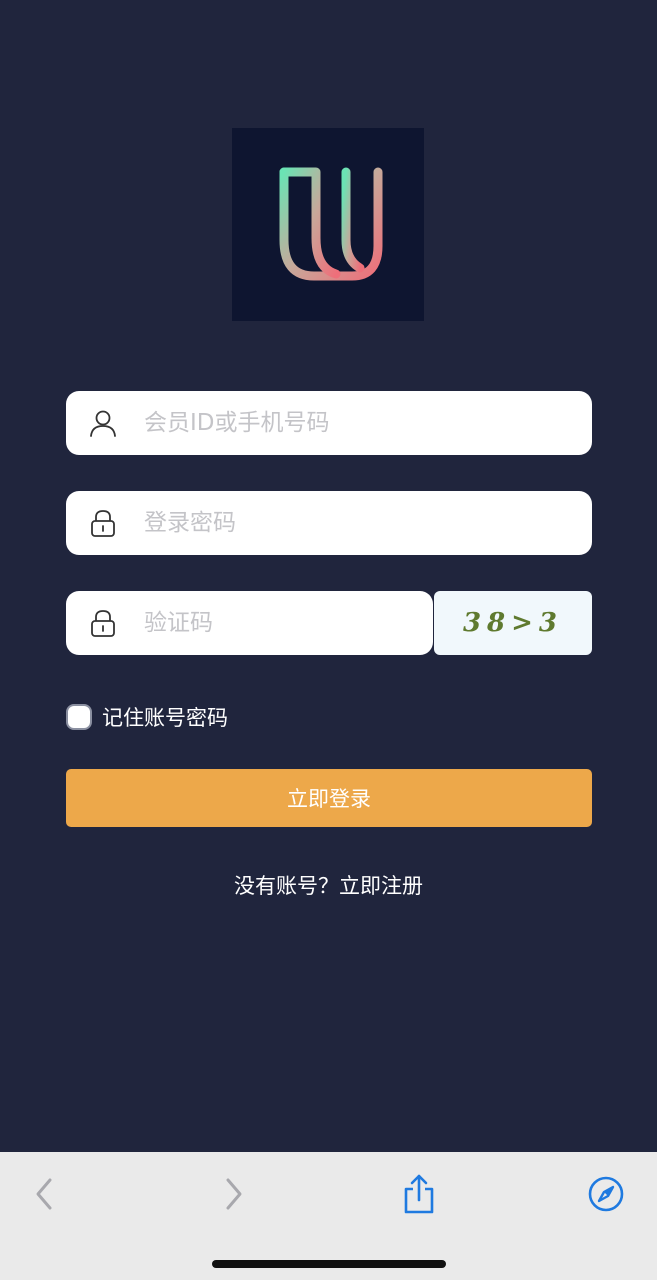  I want to click on compass-icon, so click(606, 1194).